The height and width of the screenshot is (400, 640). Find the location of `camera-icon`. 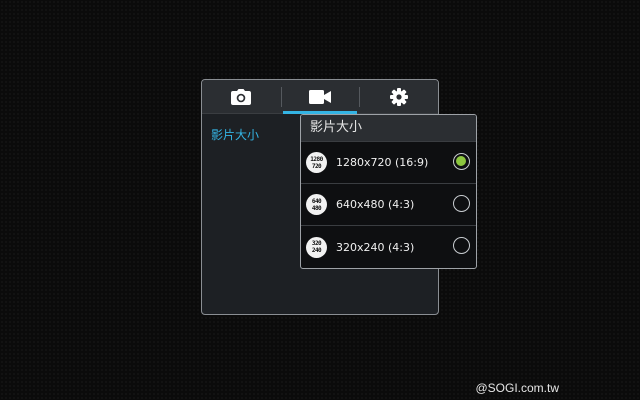

camera-icon is located at coordinates (241, 96).